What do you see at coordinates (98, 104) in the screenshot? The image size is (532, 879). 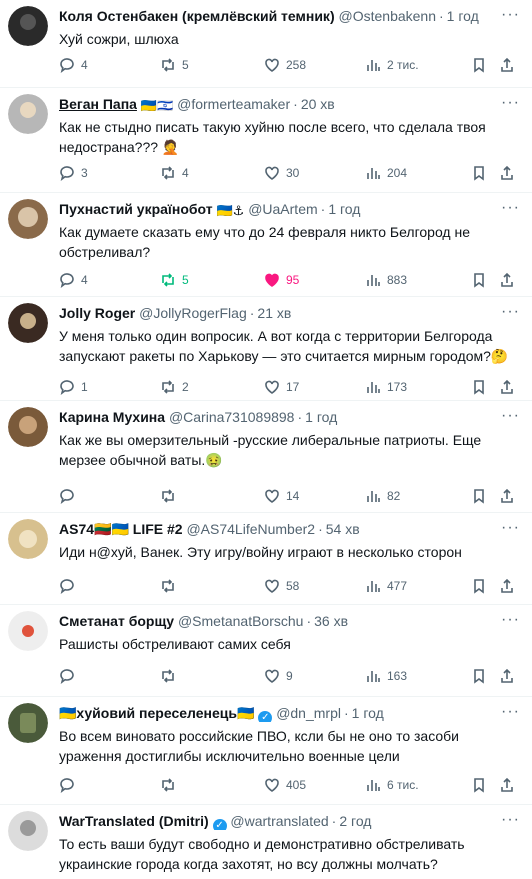 I see `display-name: Веган Папа` at bounding box center [98, 104].